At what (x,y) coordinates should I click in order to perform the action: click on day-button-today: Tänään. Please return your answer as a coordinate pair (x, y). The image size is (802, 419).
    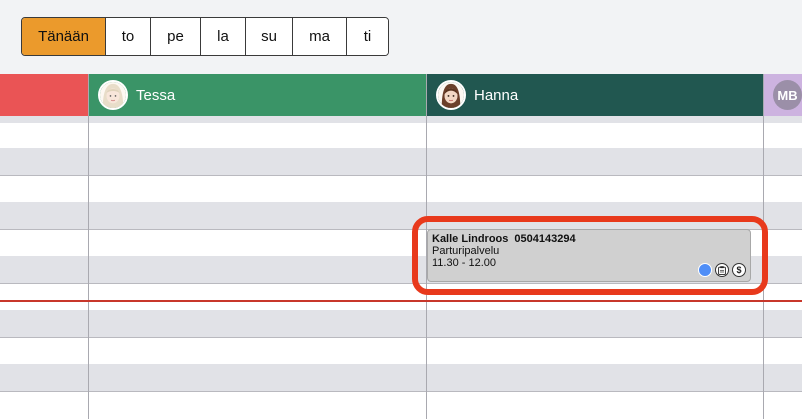
    Looking at the image, I should click on (63, 36).